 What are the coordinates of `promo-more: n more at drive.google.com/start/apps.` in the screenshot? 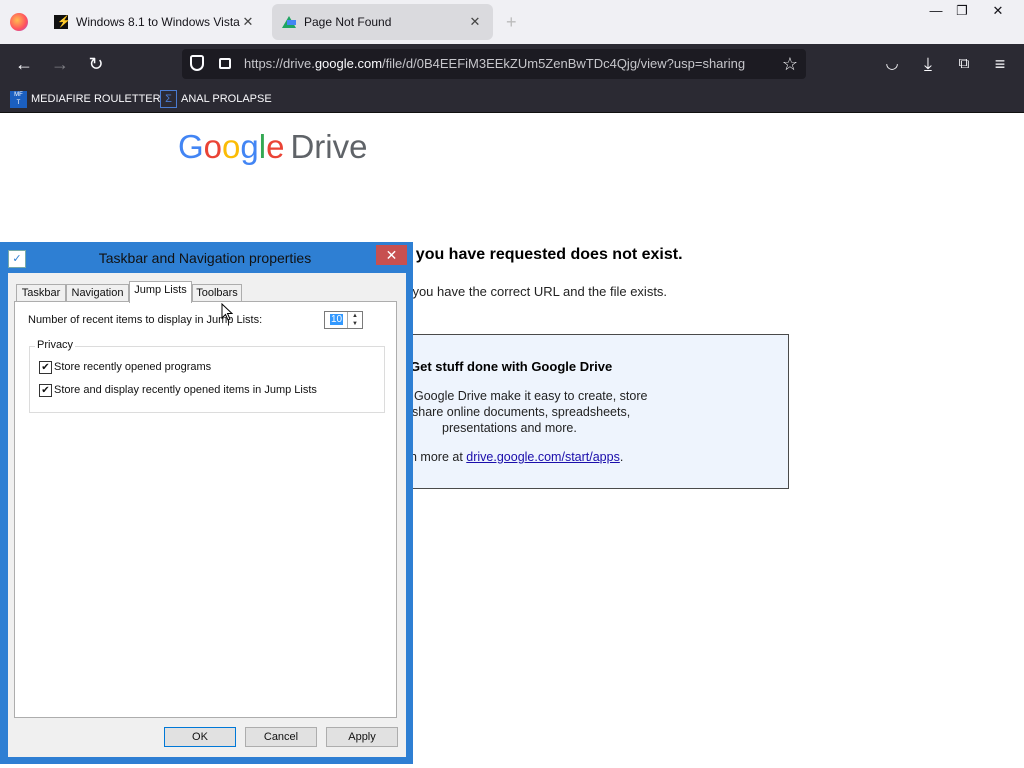 It's located at (516, 457).